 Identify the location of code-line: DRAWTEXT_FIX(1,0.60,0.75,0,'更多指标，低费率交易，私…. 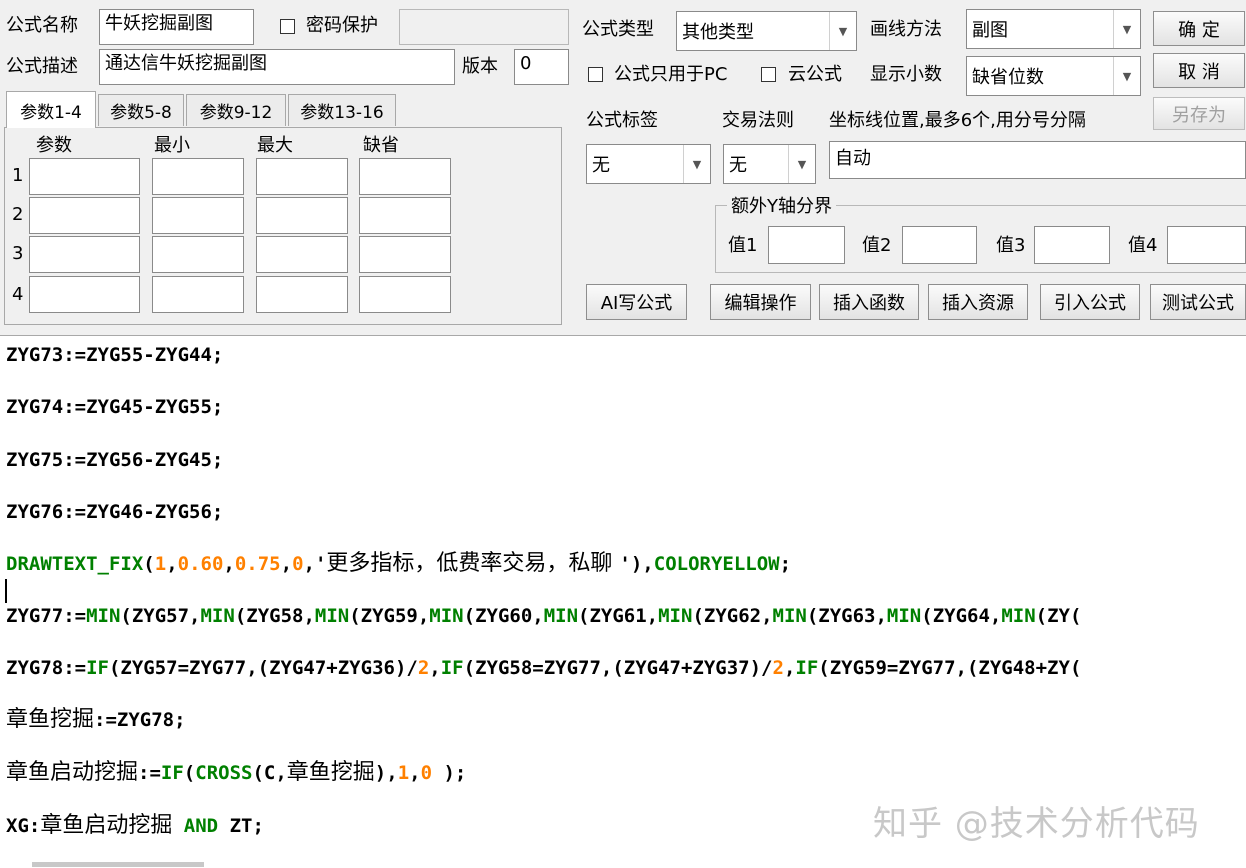
(399, 563).